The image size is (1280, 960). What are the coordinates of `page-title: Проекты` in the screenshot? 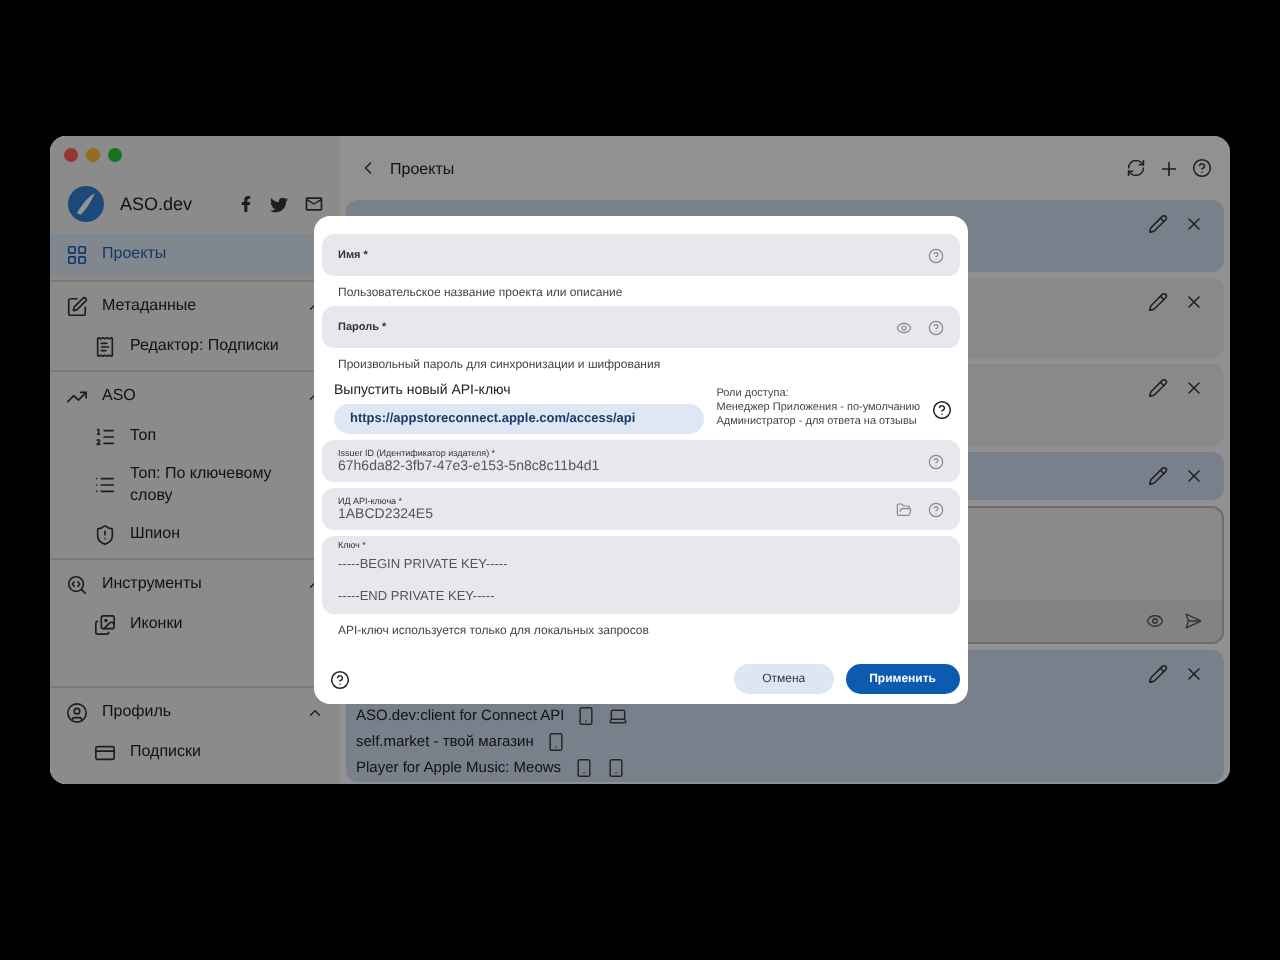 It's located at (423, 168).